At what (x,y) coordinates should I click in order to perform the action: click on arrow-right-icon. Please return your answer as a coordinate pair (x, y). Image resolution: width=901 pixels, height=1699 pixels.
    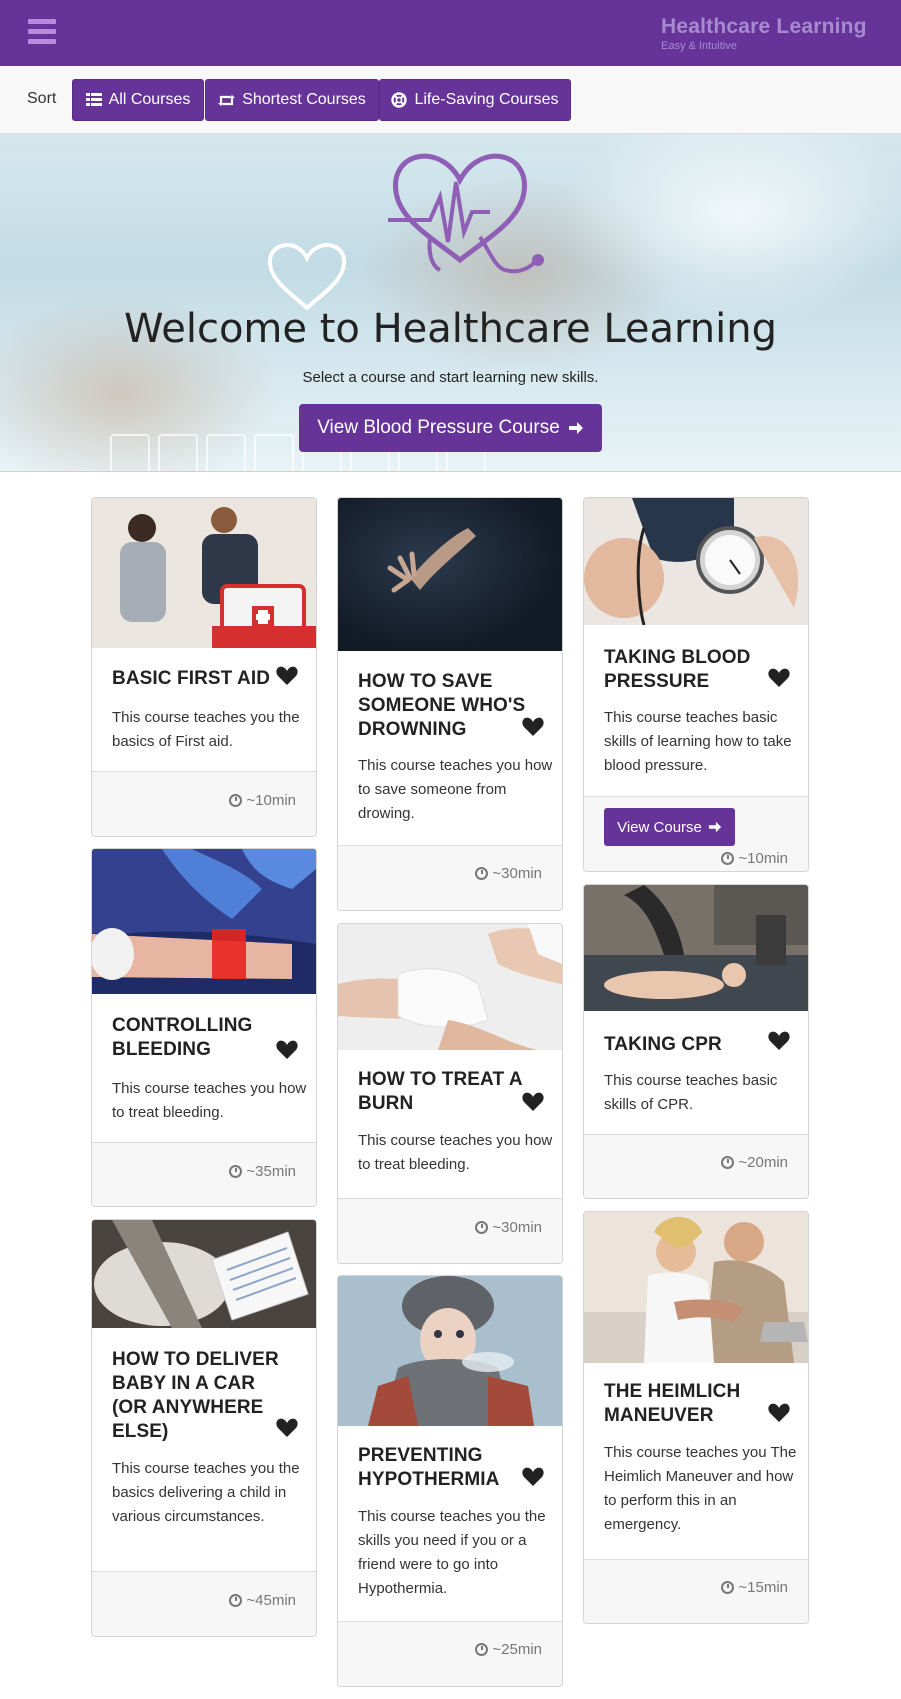
    Looking at the image, I should click on (575, 428).